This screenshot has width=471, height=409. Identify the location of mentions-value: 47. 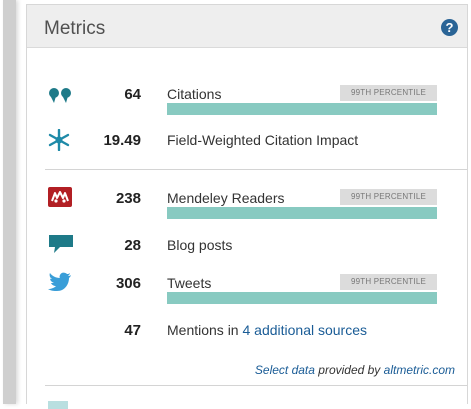
(132, 330).